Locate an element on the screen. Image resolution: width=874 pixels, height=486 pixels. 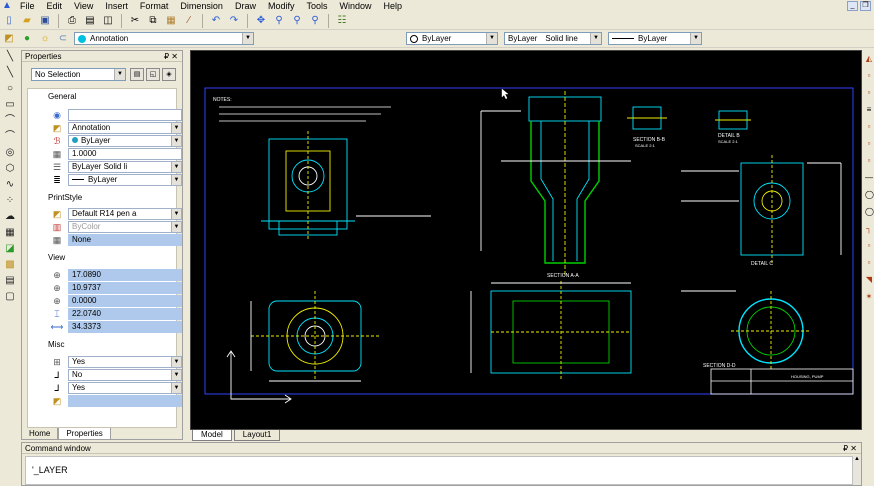
property-value: None is located at coordinates (125, 240).